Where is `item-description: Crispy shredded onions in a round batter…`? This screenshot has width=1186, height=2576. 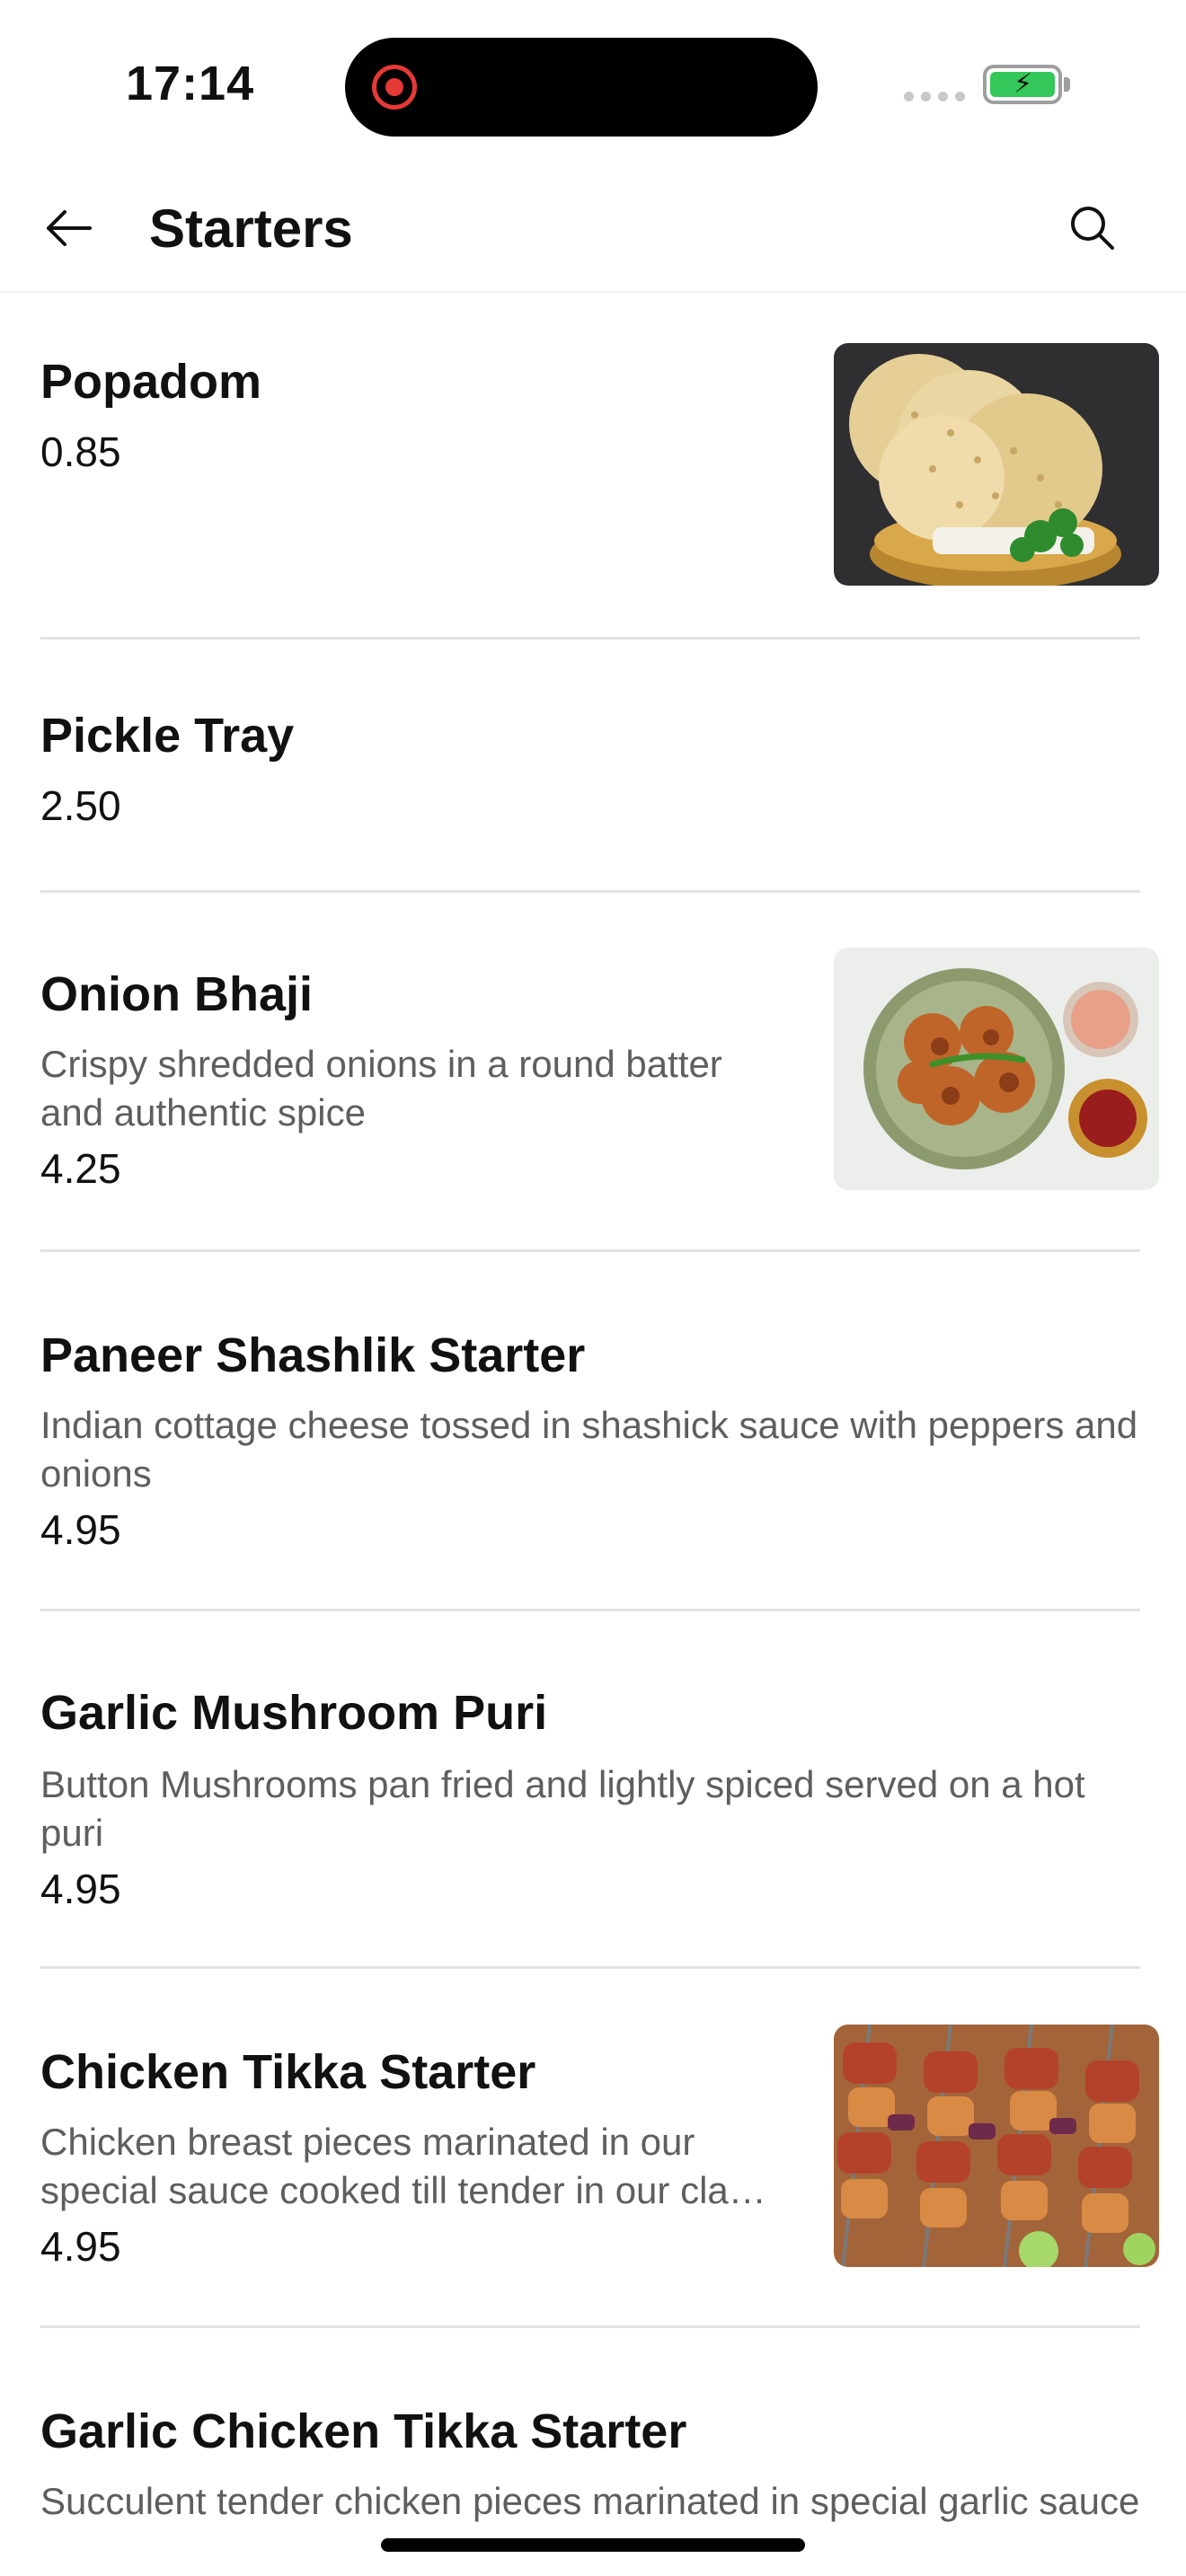
item-description: Crispy shredded onions in a round batter… is located at coordinates (381, 1088).